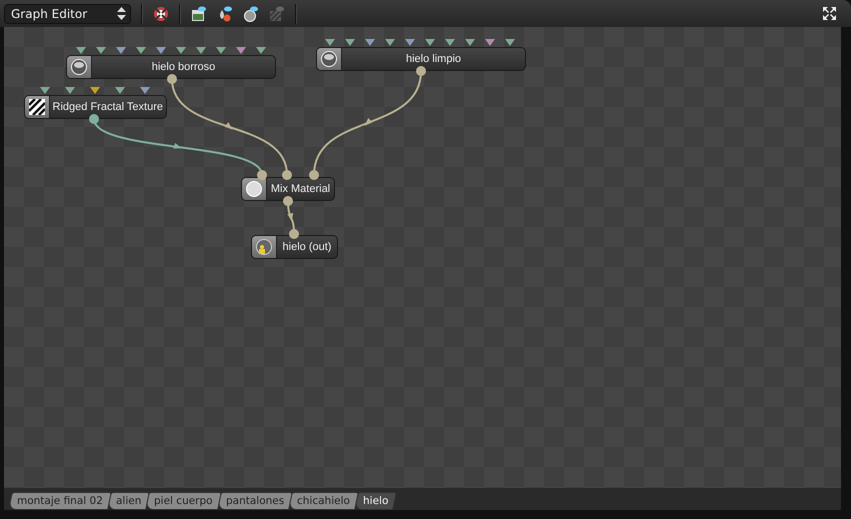  I want to click on node: hielo borroso, so click(171, 67).